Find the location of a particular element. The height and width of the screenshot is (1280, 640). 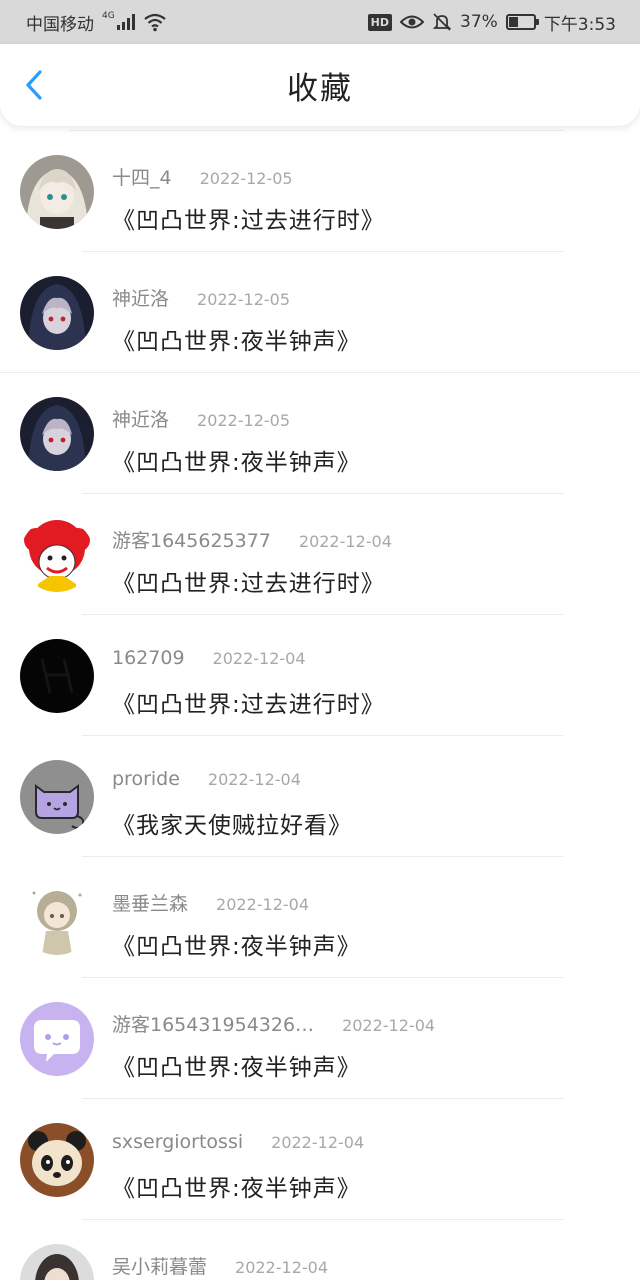

favorite-item: 十四_4 2022-12-05 《凹凸世界:过去进行时》 is located at coordinates (320, 191).